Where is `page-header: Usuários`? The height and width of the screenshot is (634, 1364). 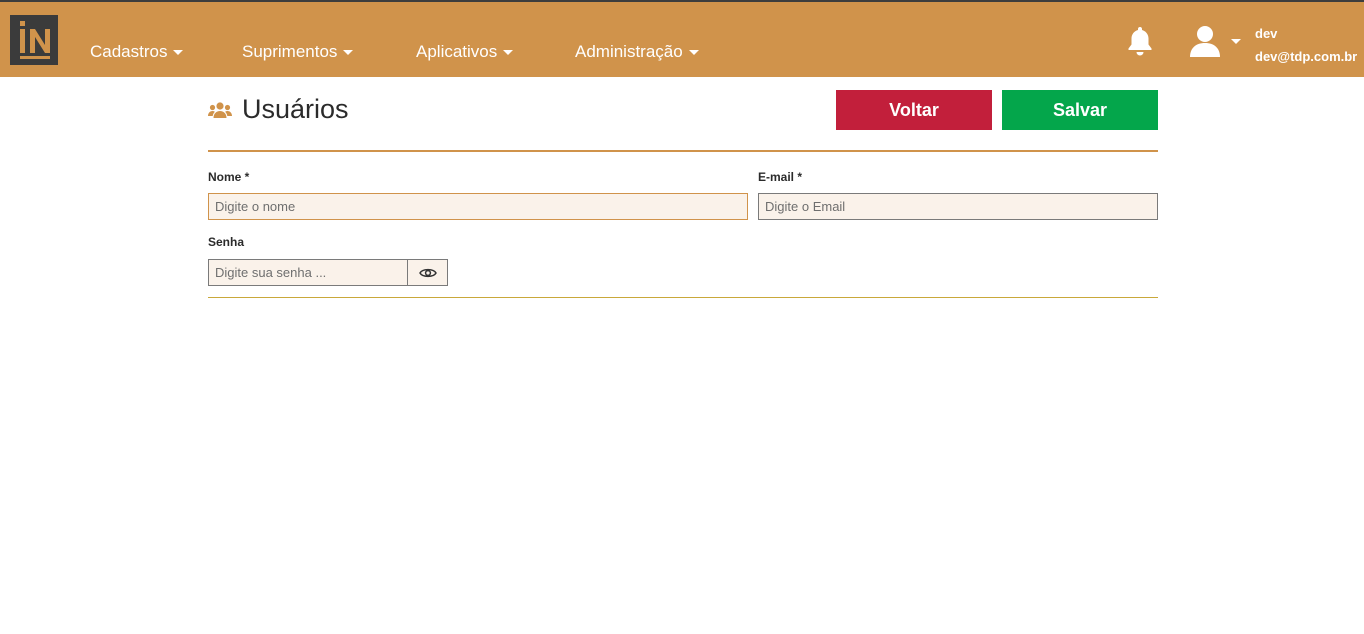
page-header: Usuários is located at coordinates (278, 109).